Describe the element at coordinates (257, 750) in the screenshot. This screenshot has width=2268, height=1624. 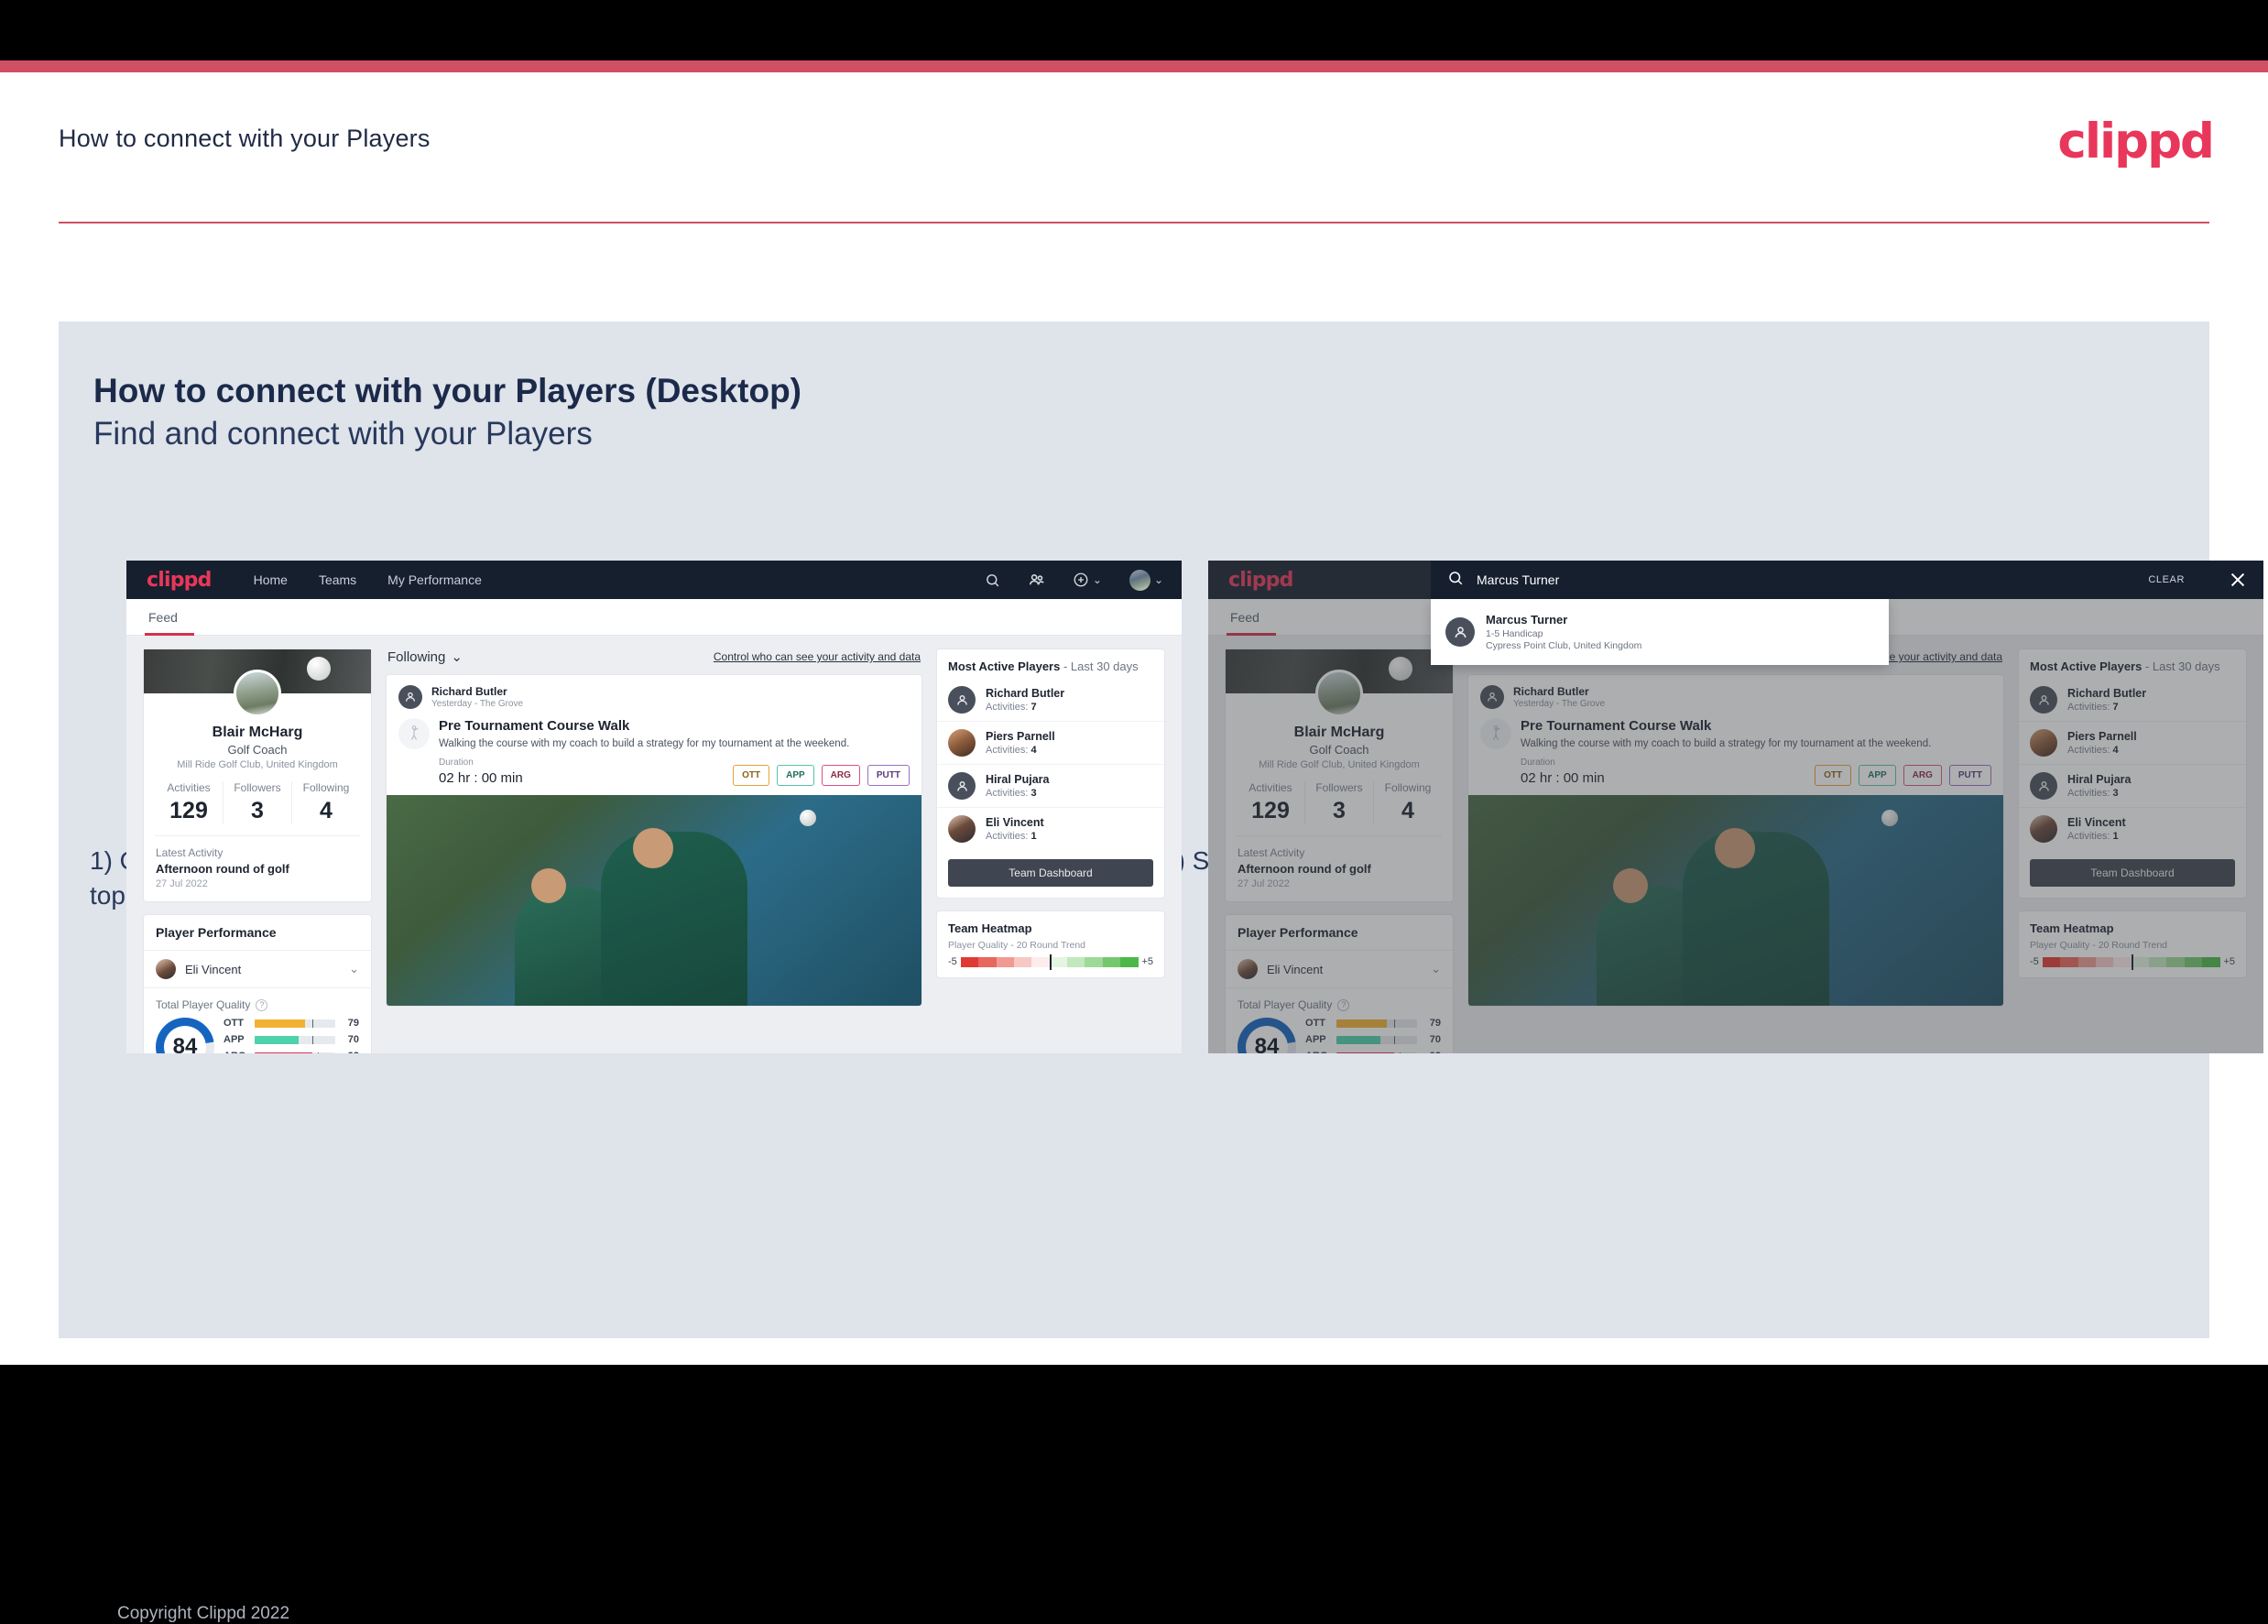
I see `profile-role: Golf Coach` at that location.